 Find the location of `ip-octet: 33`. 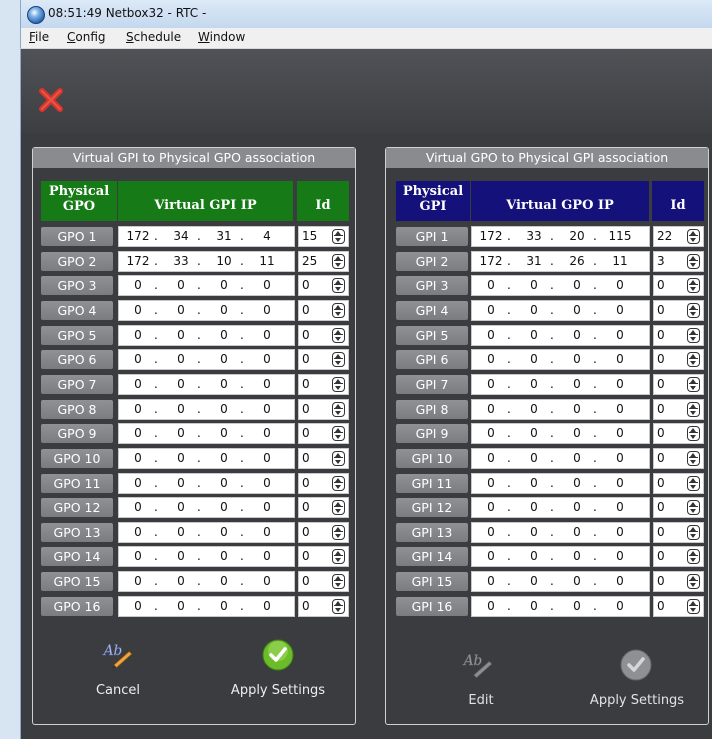

ip-octet: 33 is located at coordinates (534, 236).